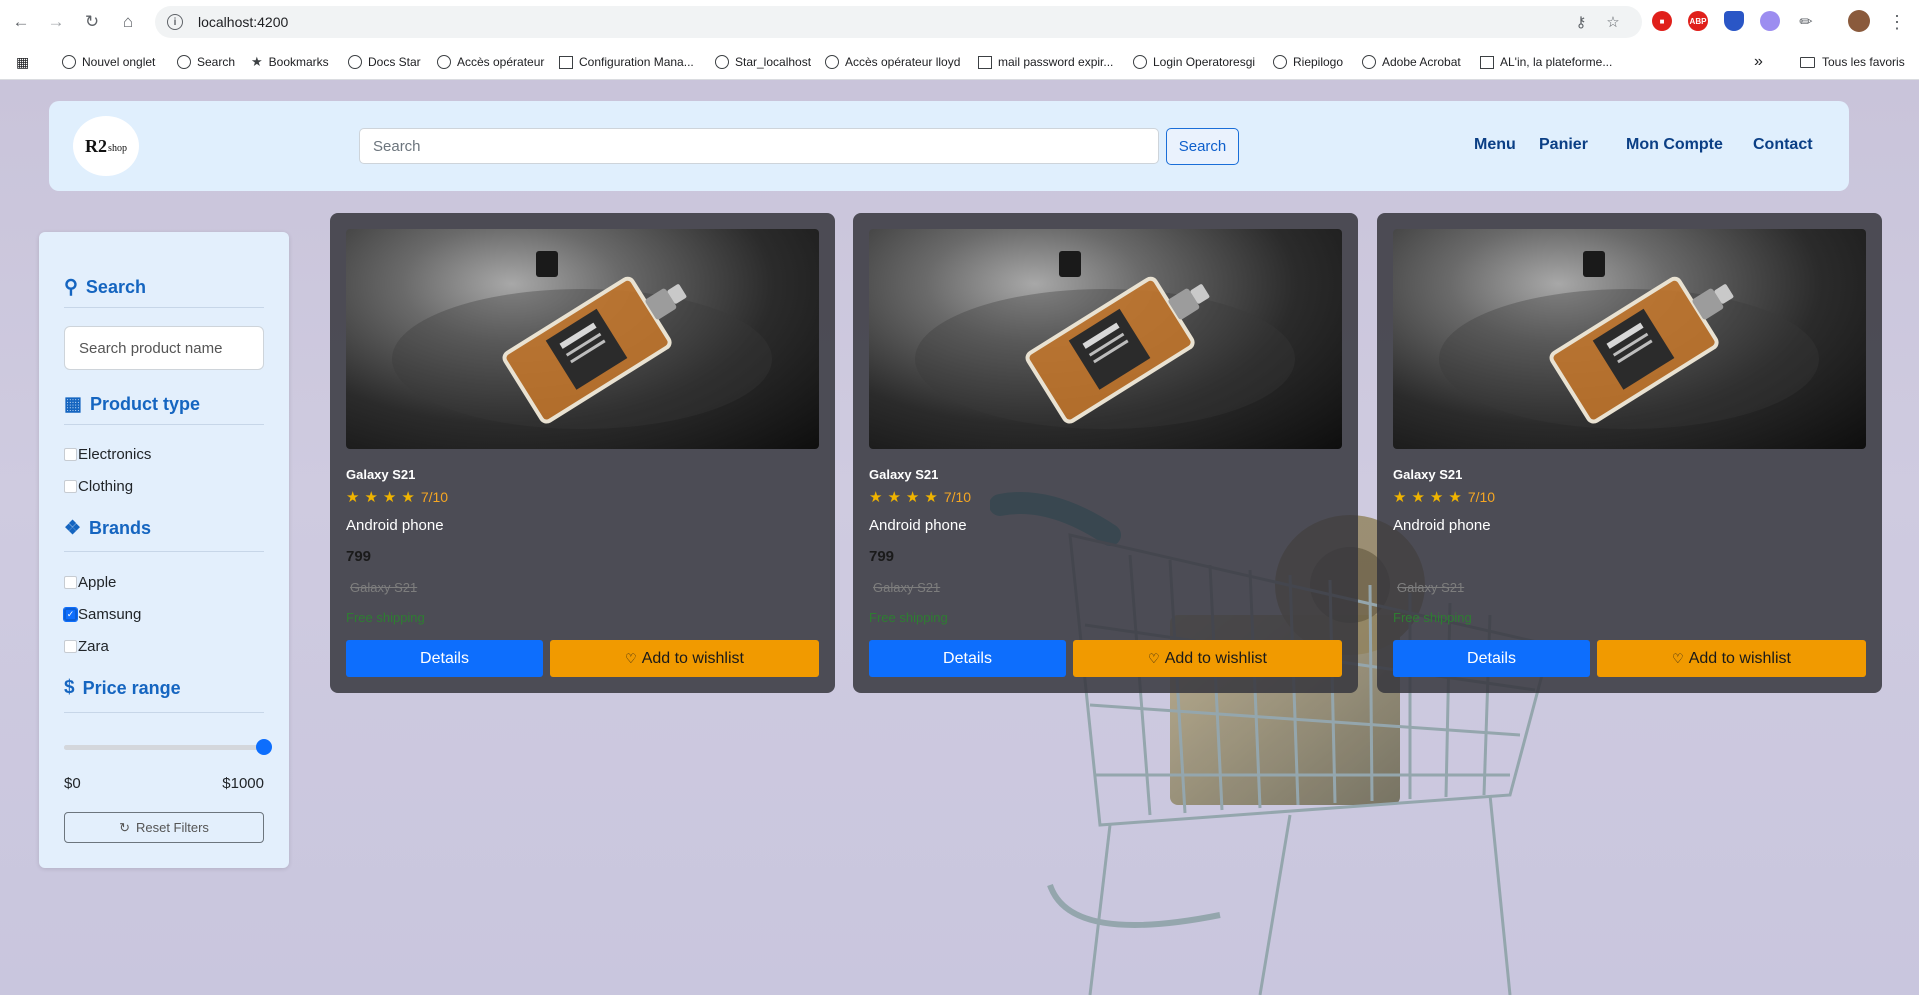 This screenshot has height=995, width=1919. Describe the element at coordinates (759, 146) in the screenshot. I see `navbar-search-input: Search` at that location.